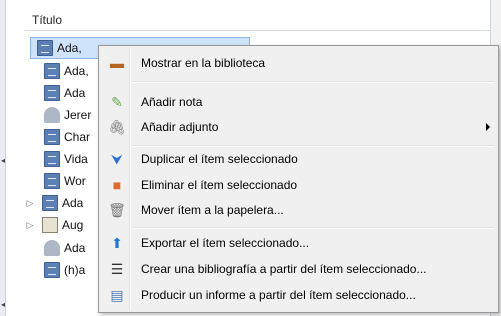 Image resolution: width=501 pixels, height=316 pixels. I want to click on menu-item-show-in-library: ▬ Mostrar en la biblioteca, so click(298, 63).